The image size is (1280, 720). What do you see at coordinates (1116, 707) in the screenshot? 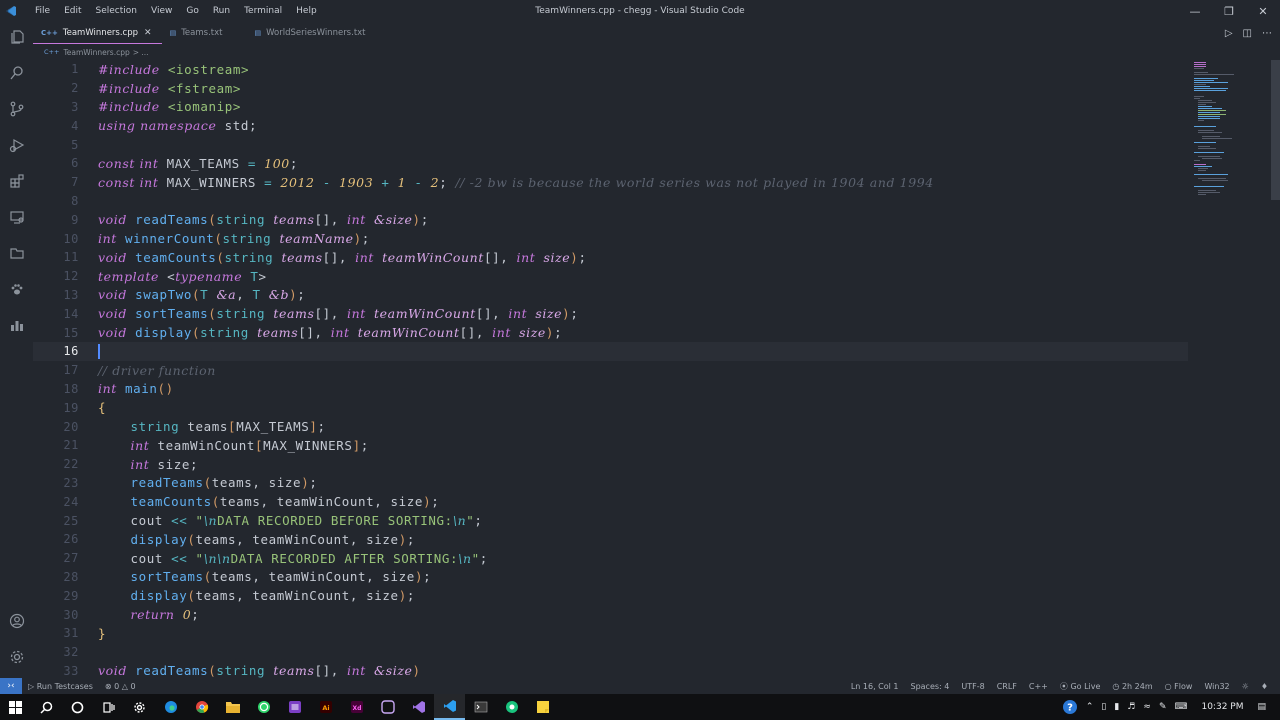
I see `battery-icon: ▮` at bounding box center [1116, 707].